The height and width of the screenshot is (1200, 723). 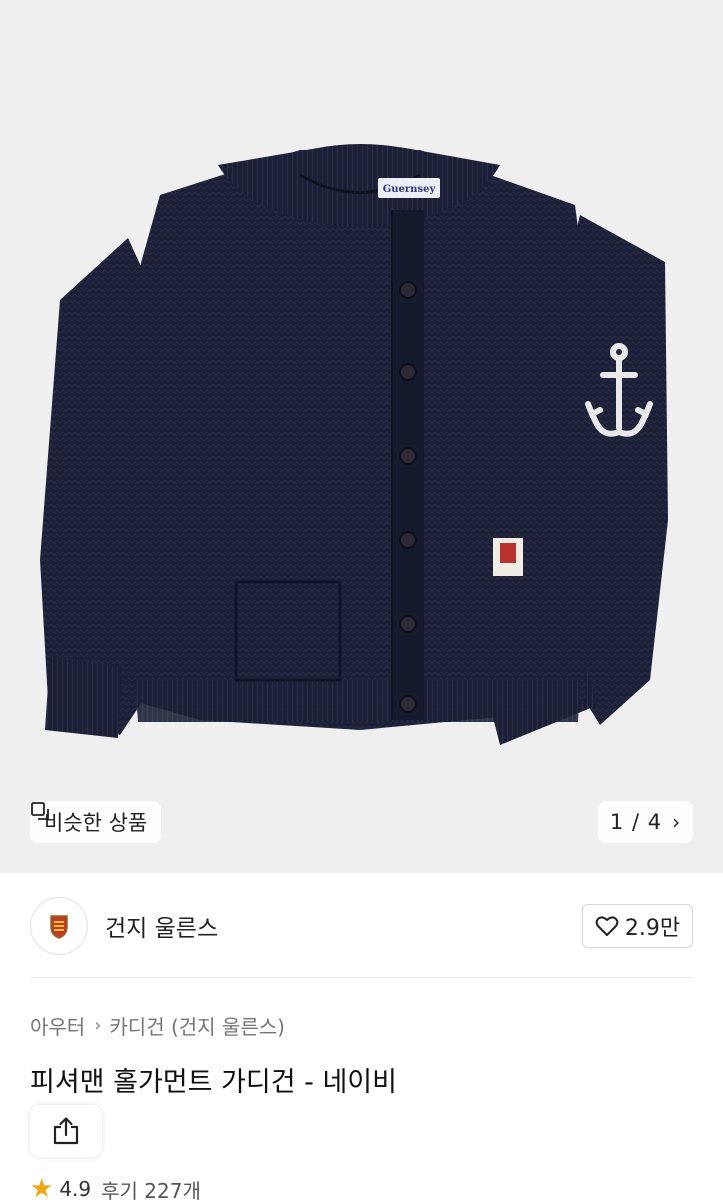 I want to click on rating-row: ★ 4.9 후기 227개, so click(x=115, y=1187).